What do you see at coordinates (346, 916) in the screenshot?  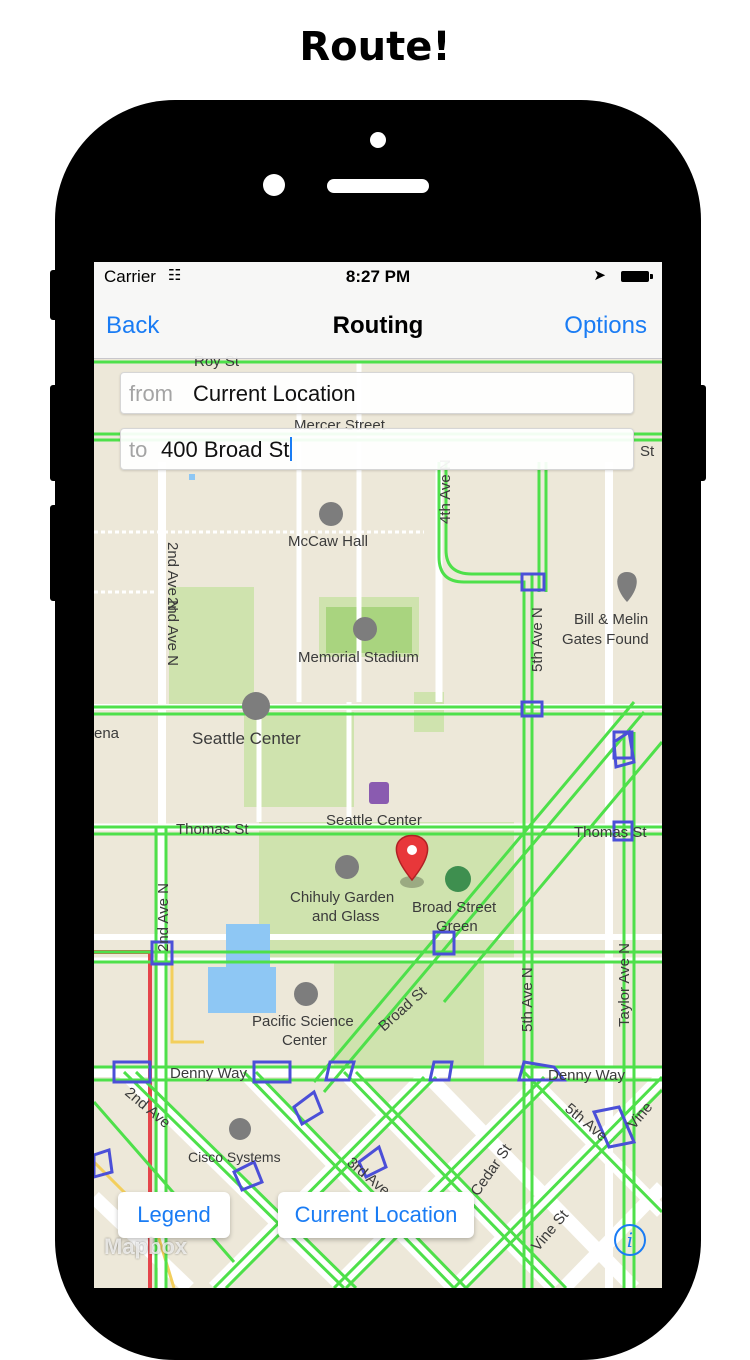 I see `label-chihuly-2: and Glass` at bounding box center [346, 916].